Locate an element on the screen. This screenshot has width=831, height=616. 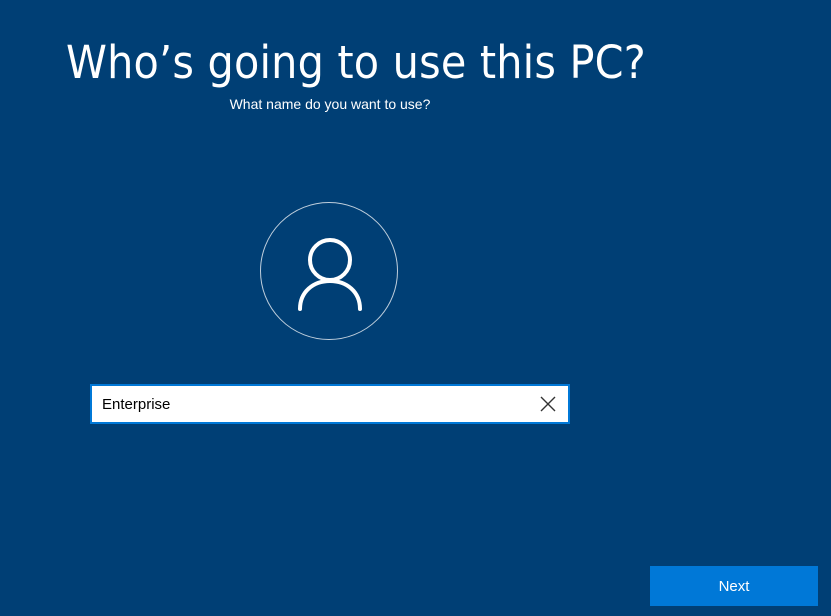
page-subtitle: What name do you want to use? is located at coordinates (330, 104).